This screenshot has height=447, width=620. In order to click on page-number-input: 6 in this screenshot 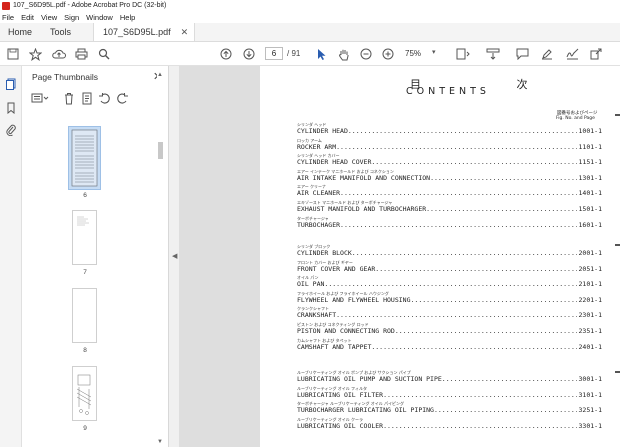, I will do `click(274, 53)`.